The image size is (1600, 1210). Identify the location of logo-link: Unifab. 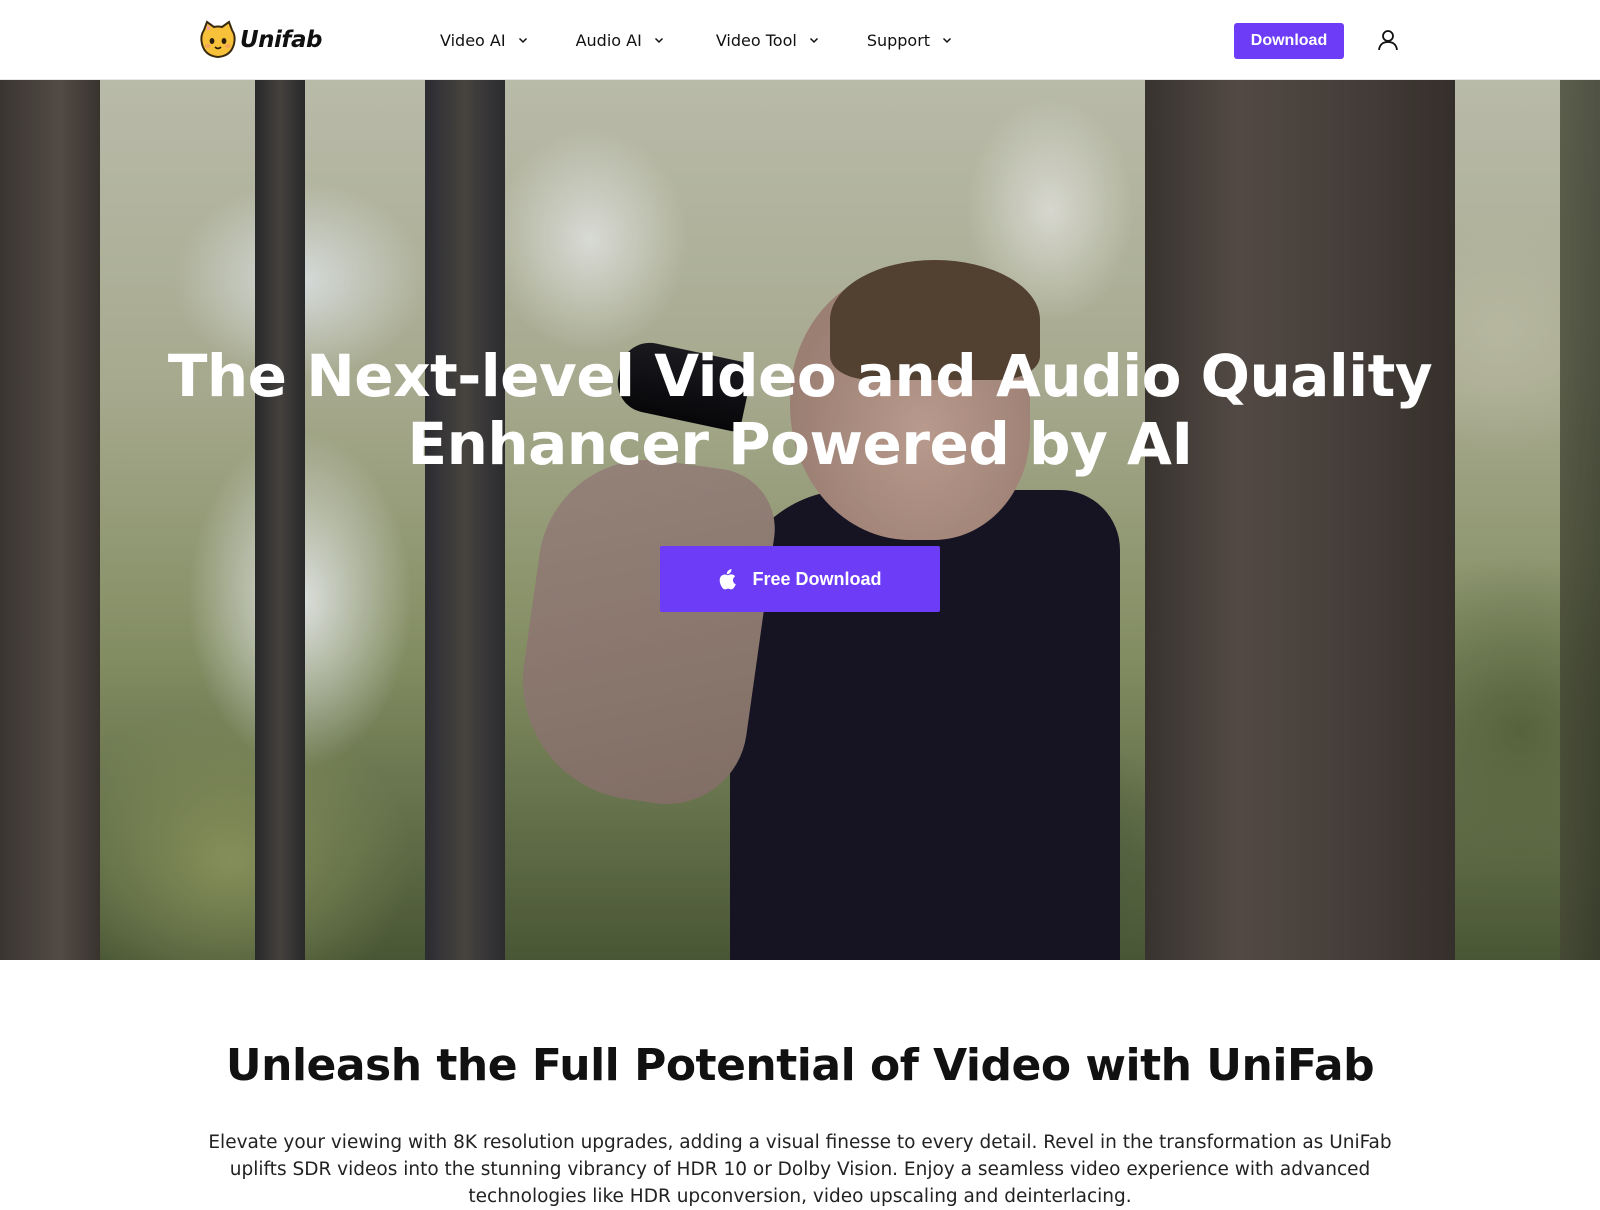
(260, 40).